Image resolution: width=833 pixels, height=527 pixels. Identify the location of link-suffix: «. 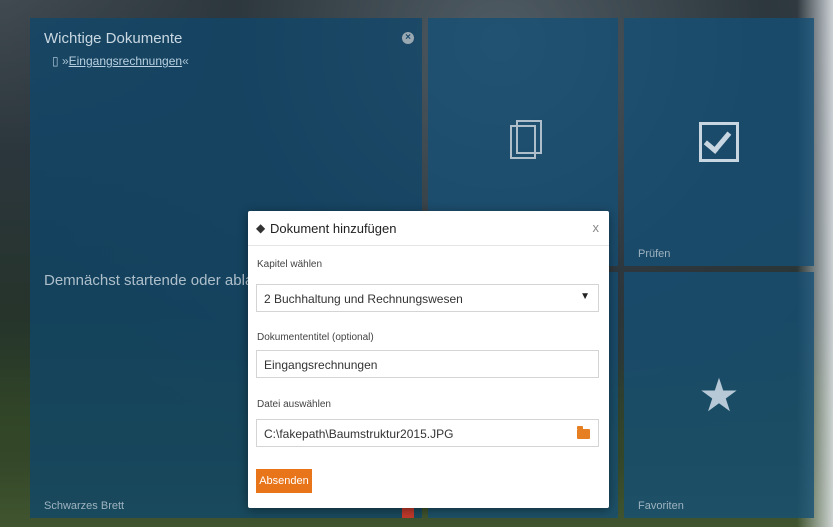
(185, 61).